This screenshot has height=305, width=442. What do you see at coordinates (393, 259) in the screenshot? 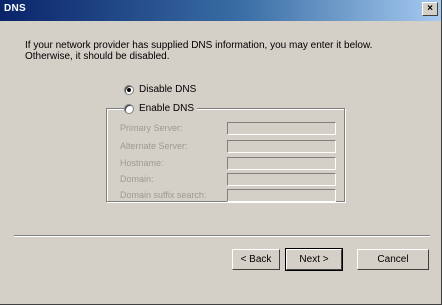
I see `cancel-button: Cancel` at bounding box center [393, 259].